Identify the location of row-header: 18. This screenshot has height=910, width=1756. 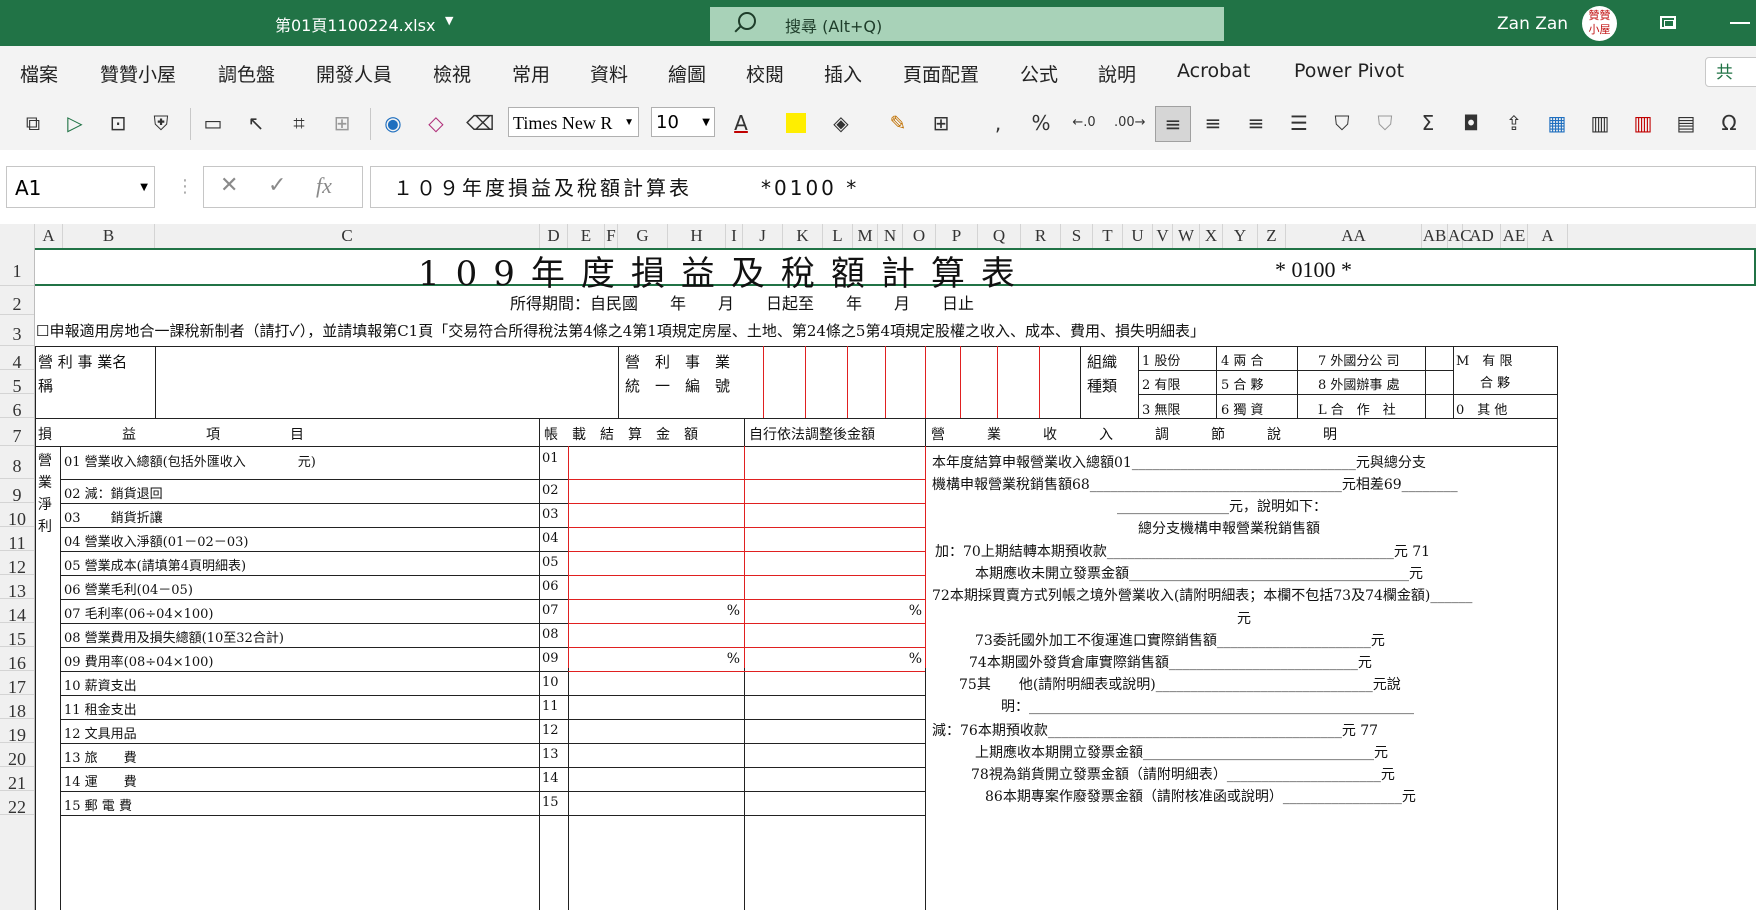
(17, 708).